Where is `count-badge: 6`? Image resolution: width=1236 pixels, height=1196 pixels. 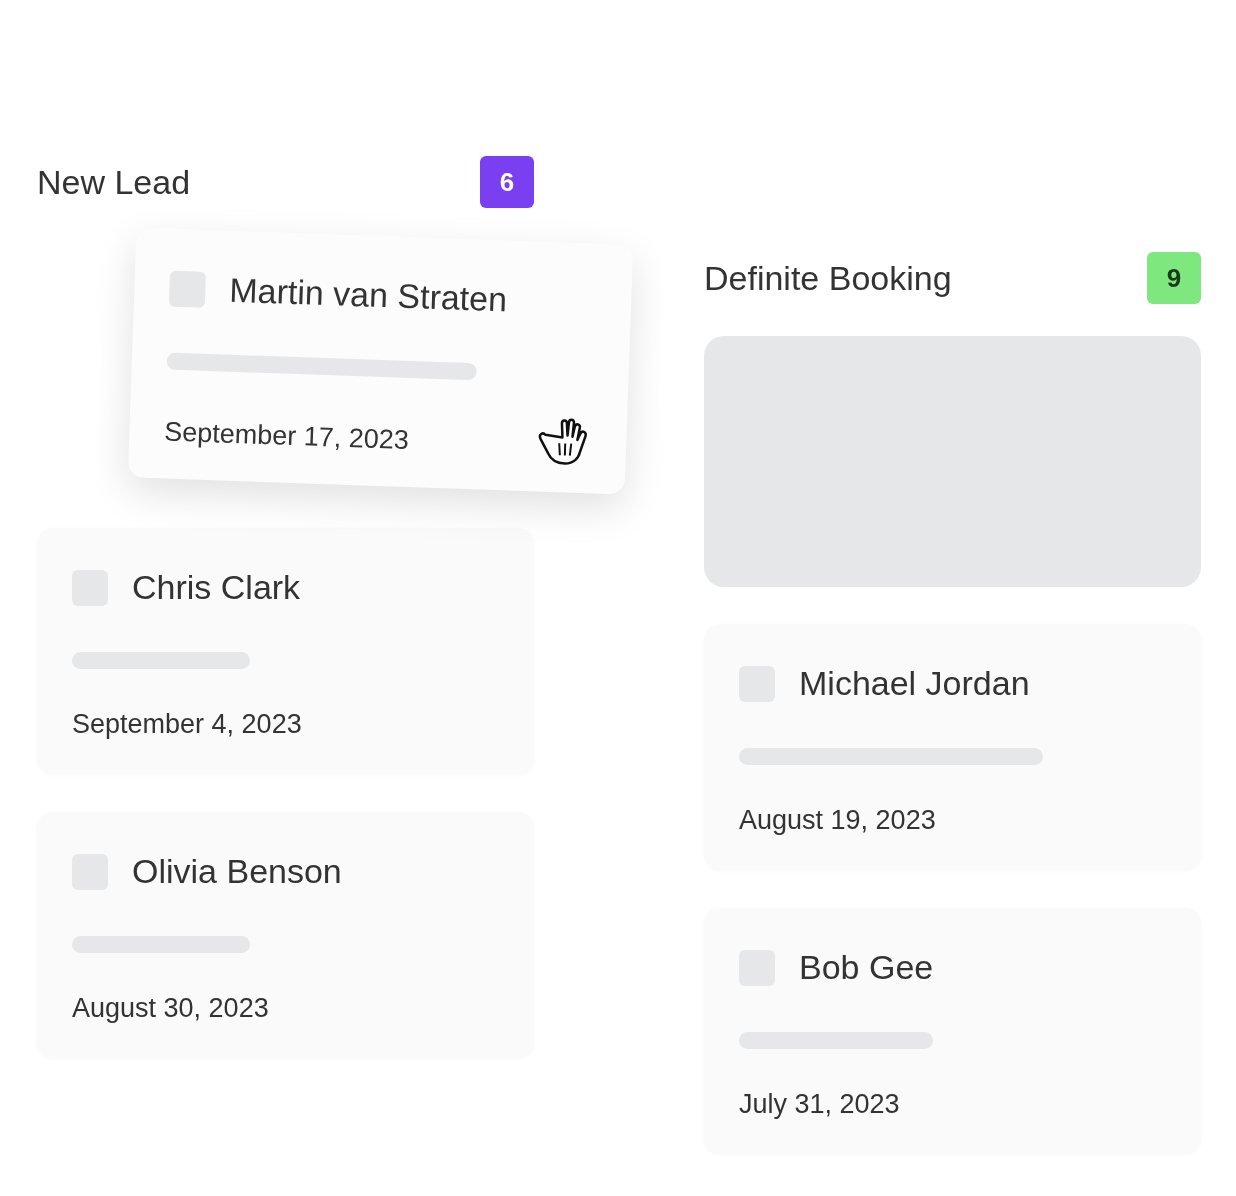 count-badge: 6 is located at coordinates (507, 182).